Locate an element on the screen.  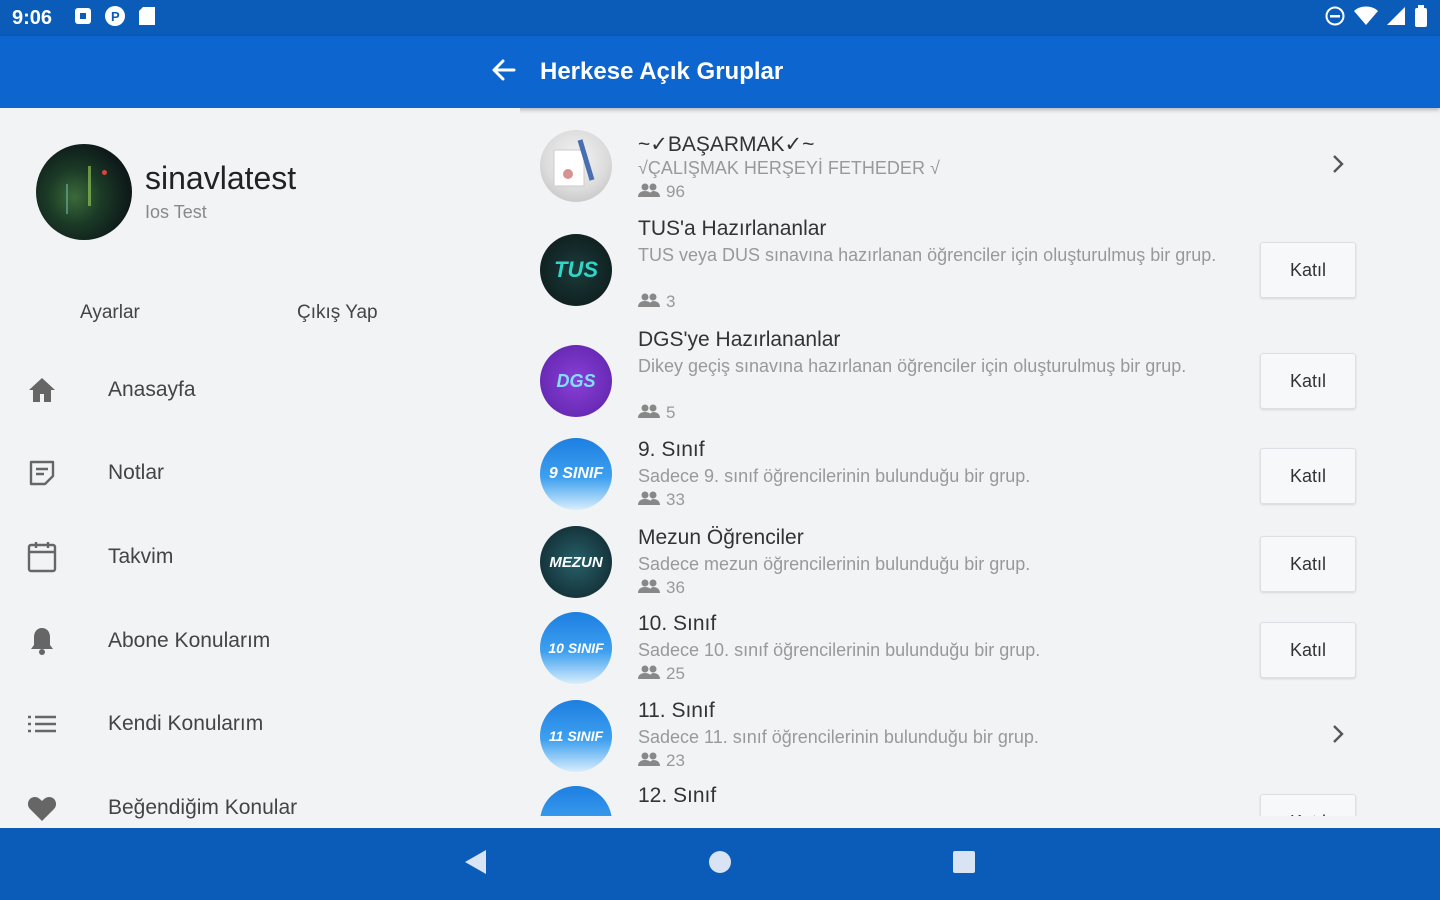
member-count: 3 is located at coordinates (671, 301).